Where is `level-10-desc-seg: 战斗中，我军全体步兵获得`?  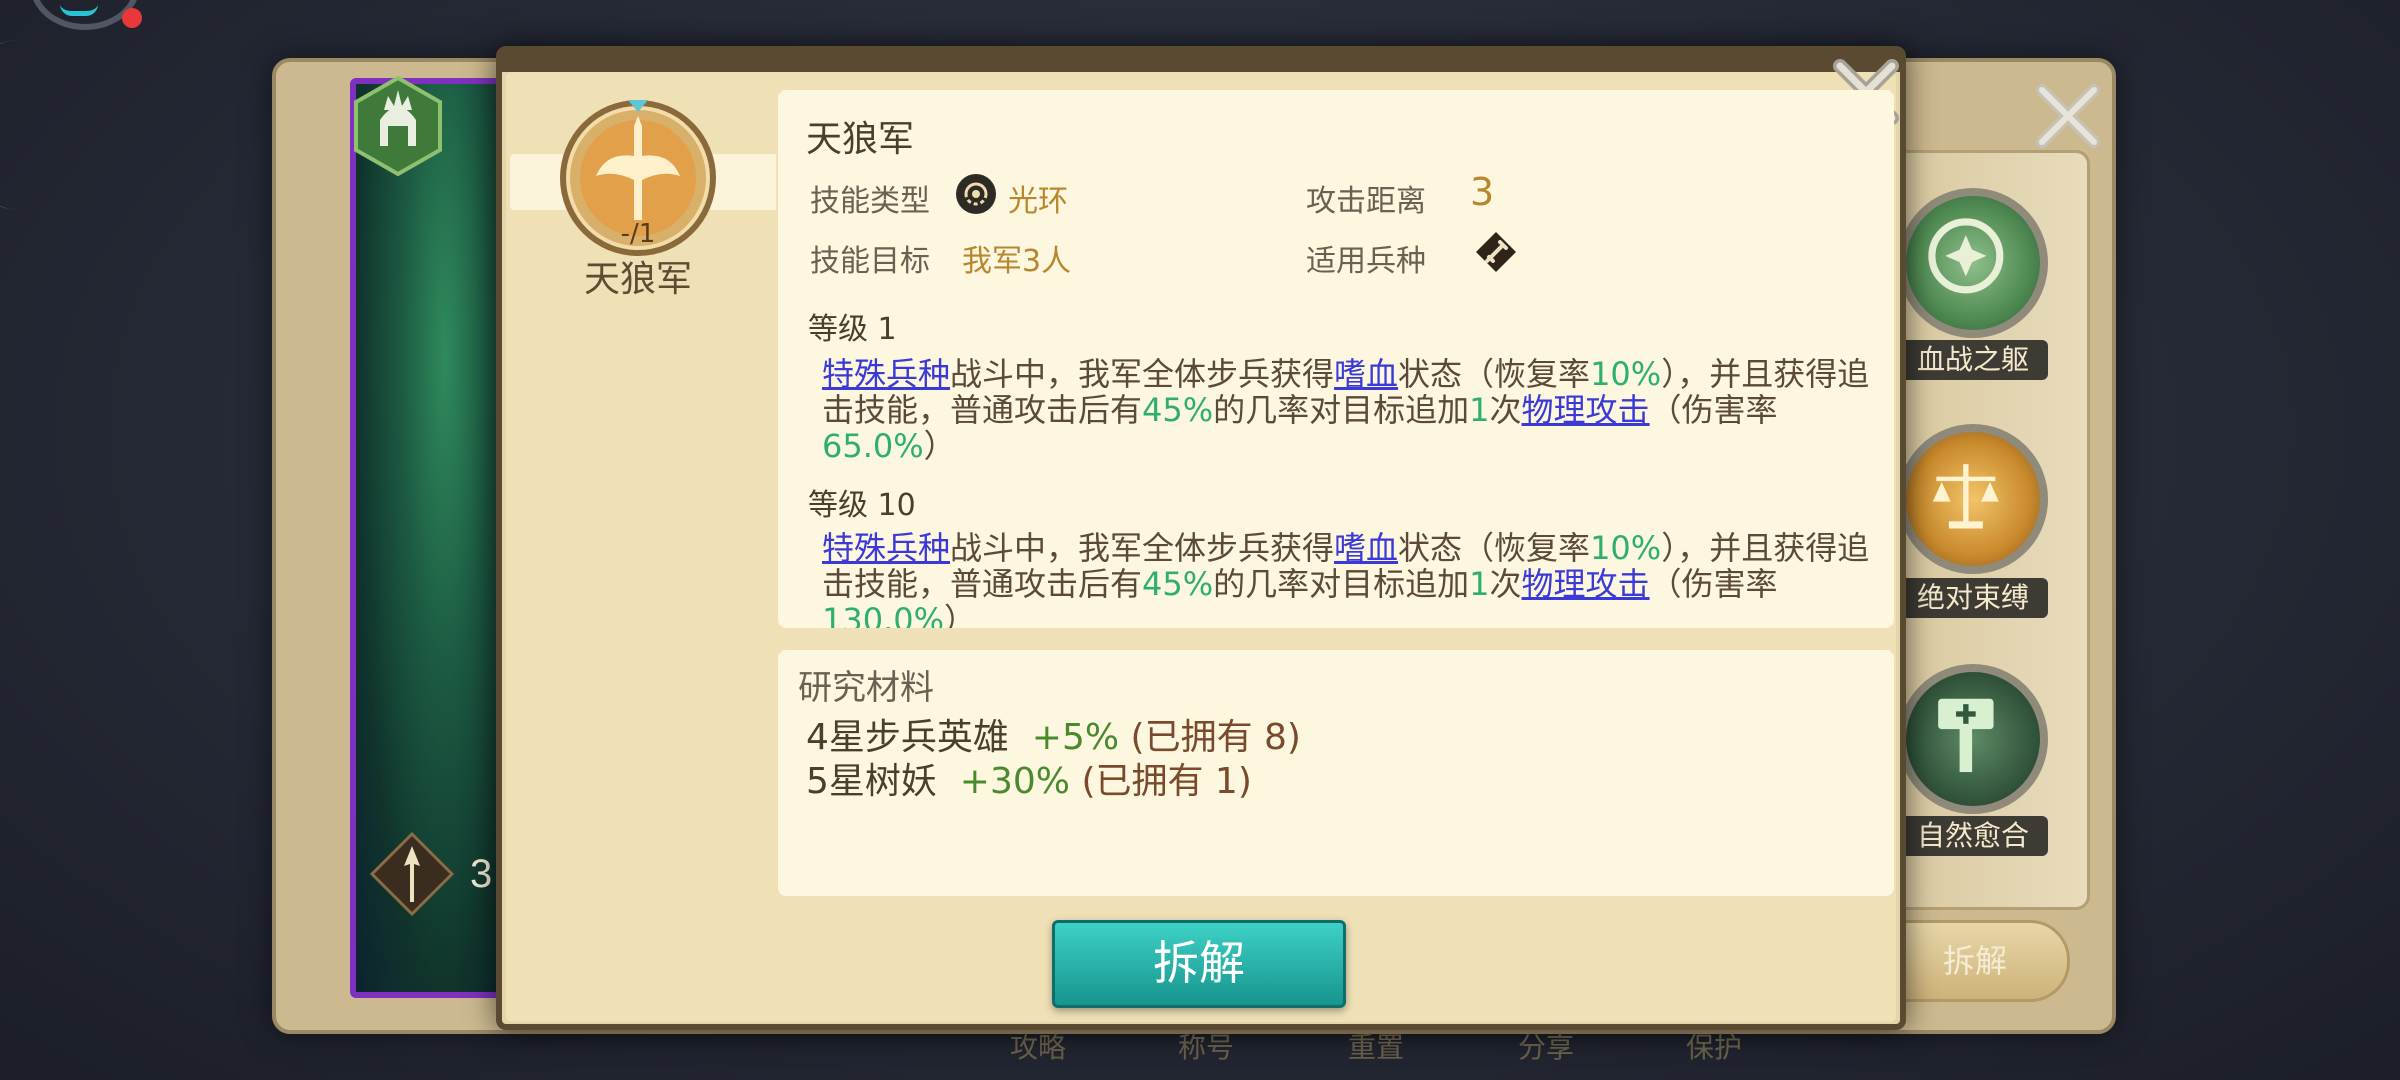 level-10-desc-seg: 战斗中，我军全体步兵获得 is located at coordinates (1142, 548).